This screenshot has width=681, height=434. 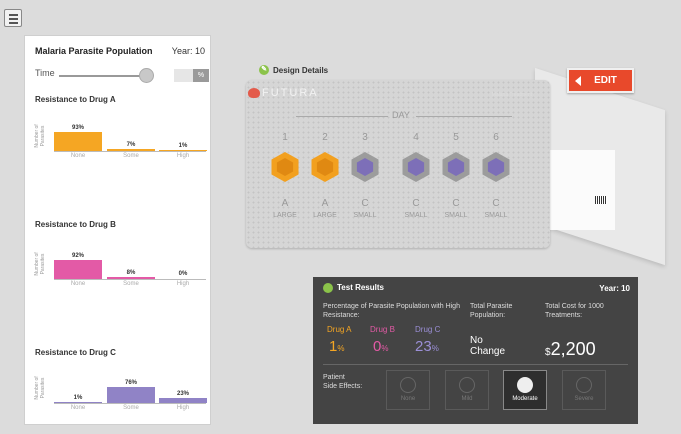 I want to click on drug-c-value-none: 1%, so click(x=78, y=398).